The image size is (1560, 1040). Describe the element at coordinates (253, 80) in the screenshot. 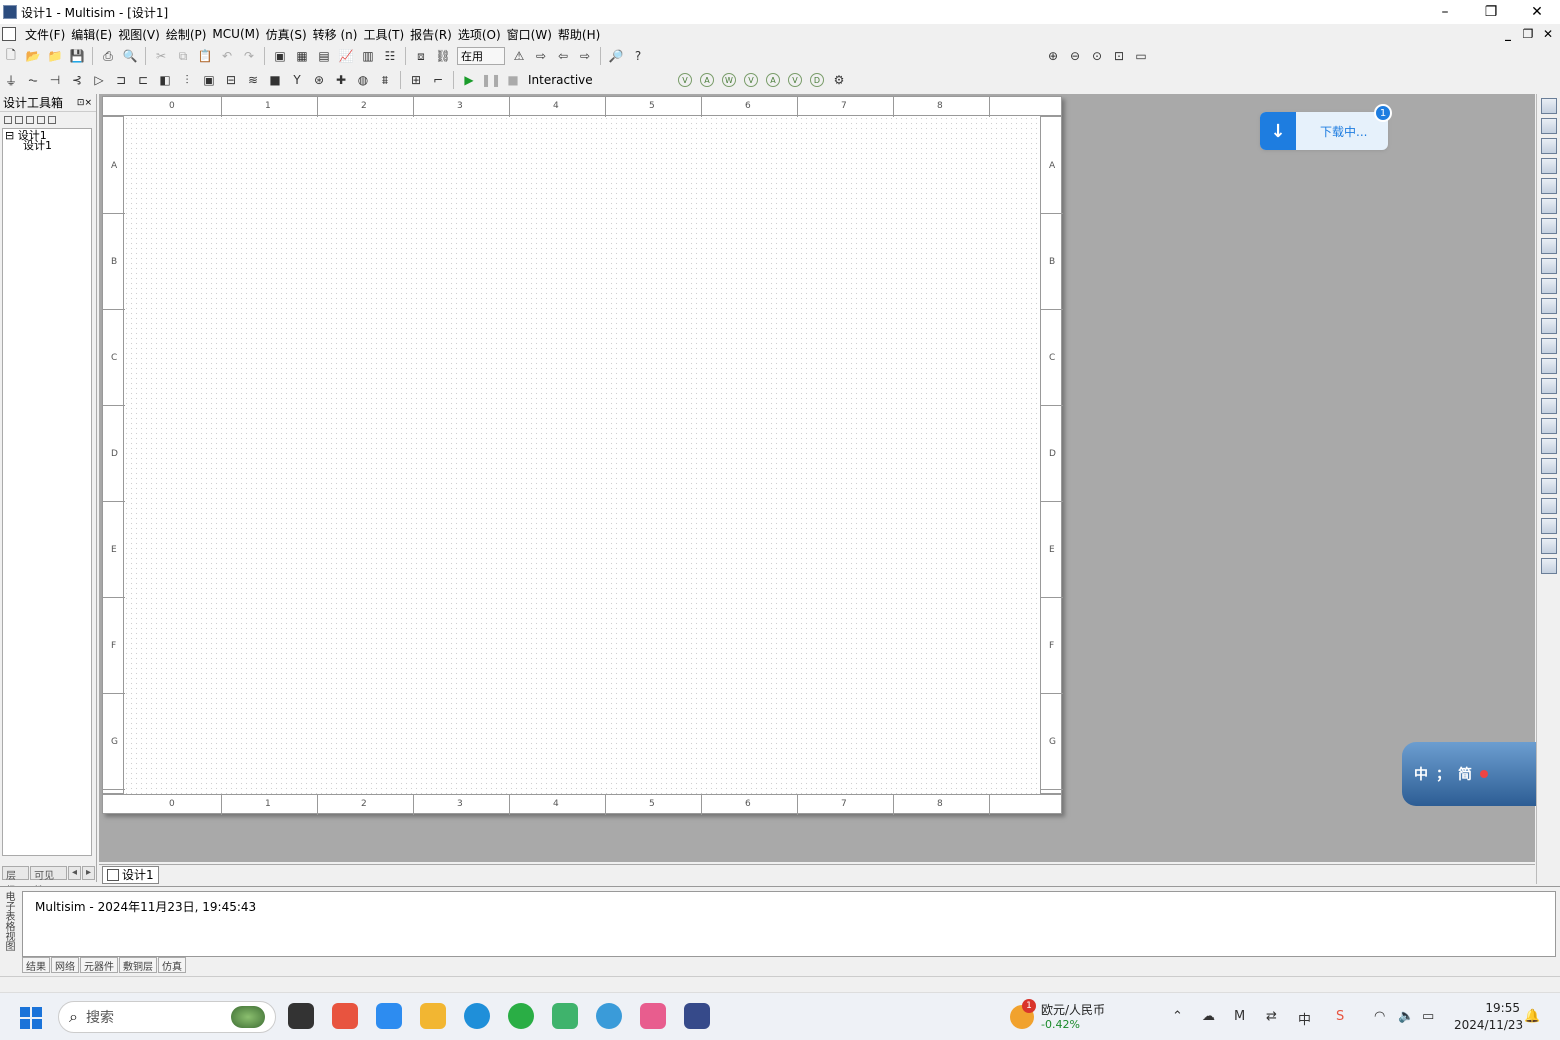

I see `misc-component-icon: ≋` at that location.